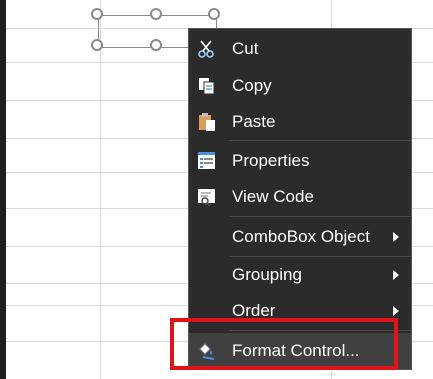 The width and height of the screenshot is (433, 379). Describe the element at coordinates (300, 122) in the screenshot. I see `menu-item-paste: Paste` at that location.